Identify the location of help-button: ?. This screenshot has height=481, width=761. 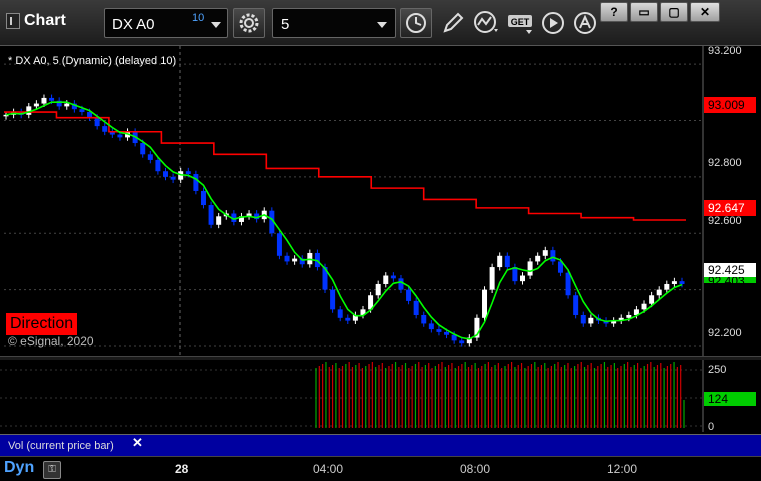
(614, 12).